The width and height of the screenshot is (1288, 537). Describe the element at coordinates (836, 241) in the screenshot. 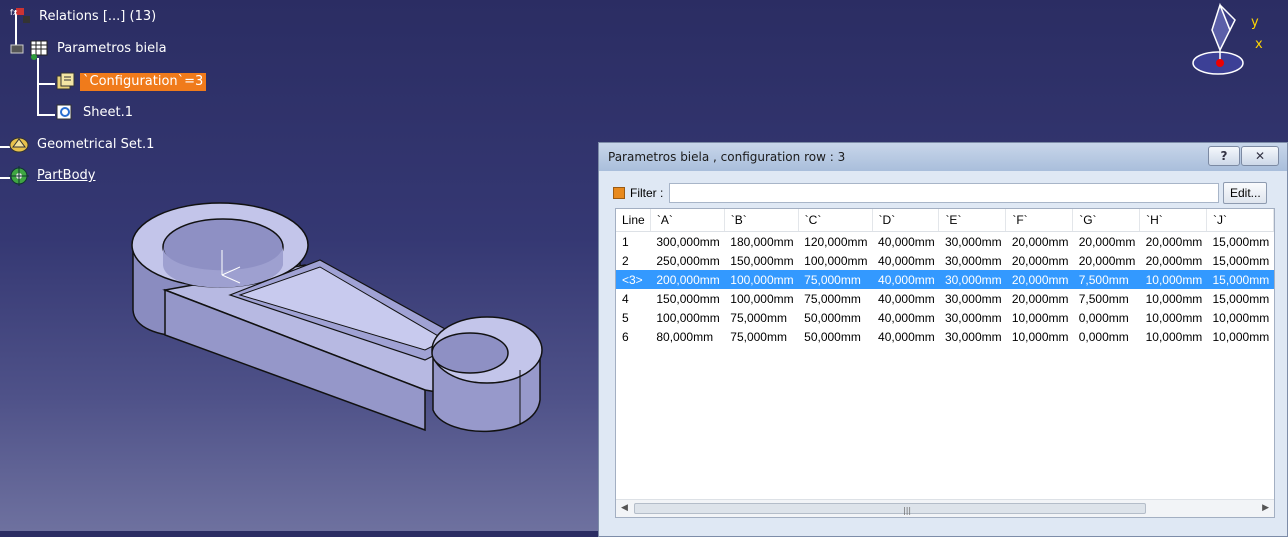

I see `table-cell: 120,000mm` at that location.